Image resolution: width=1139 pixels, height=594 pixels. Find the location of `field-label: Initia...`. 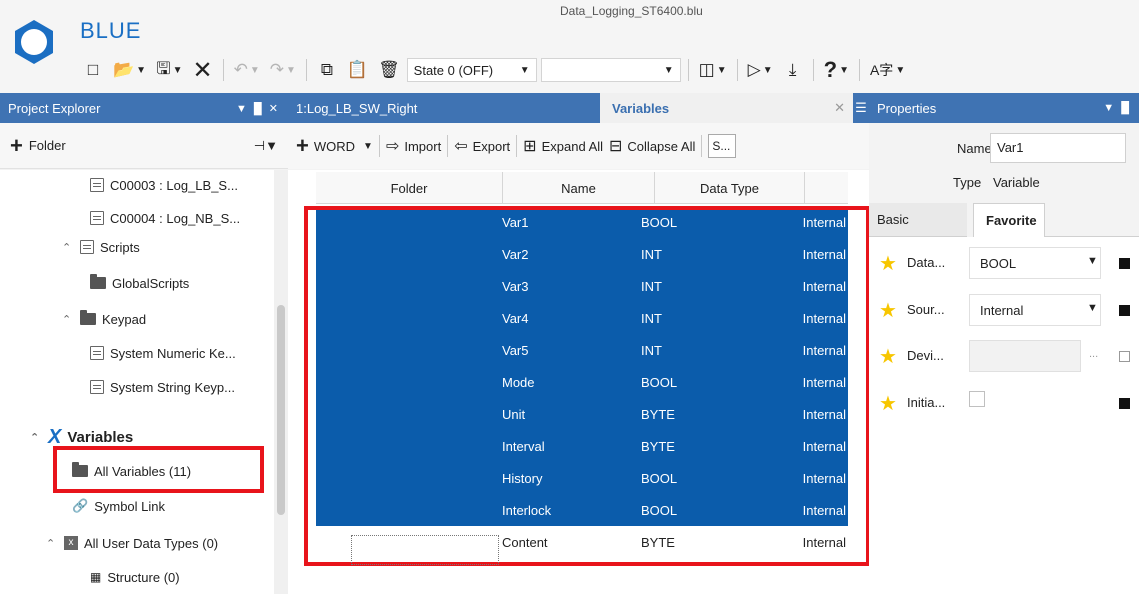

field-label: Initia... is located at coordinates (926, 402).